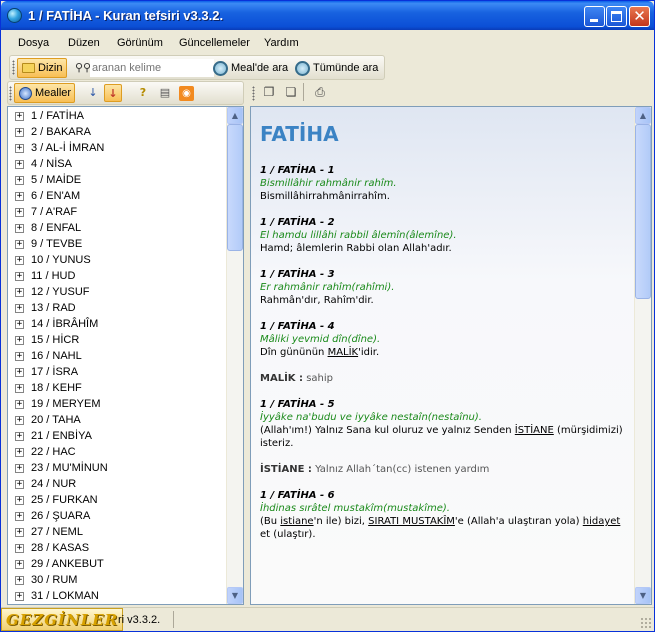 This screenshot has width=655, height=632. Describe the element at coordinates (113, 93) in the screenshot. I see `sort-desc-icon: ↓` at that location.